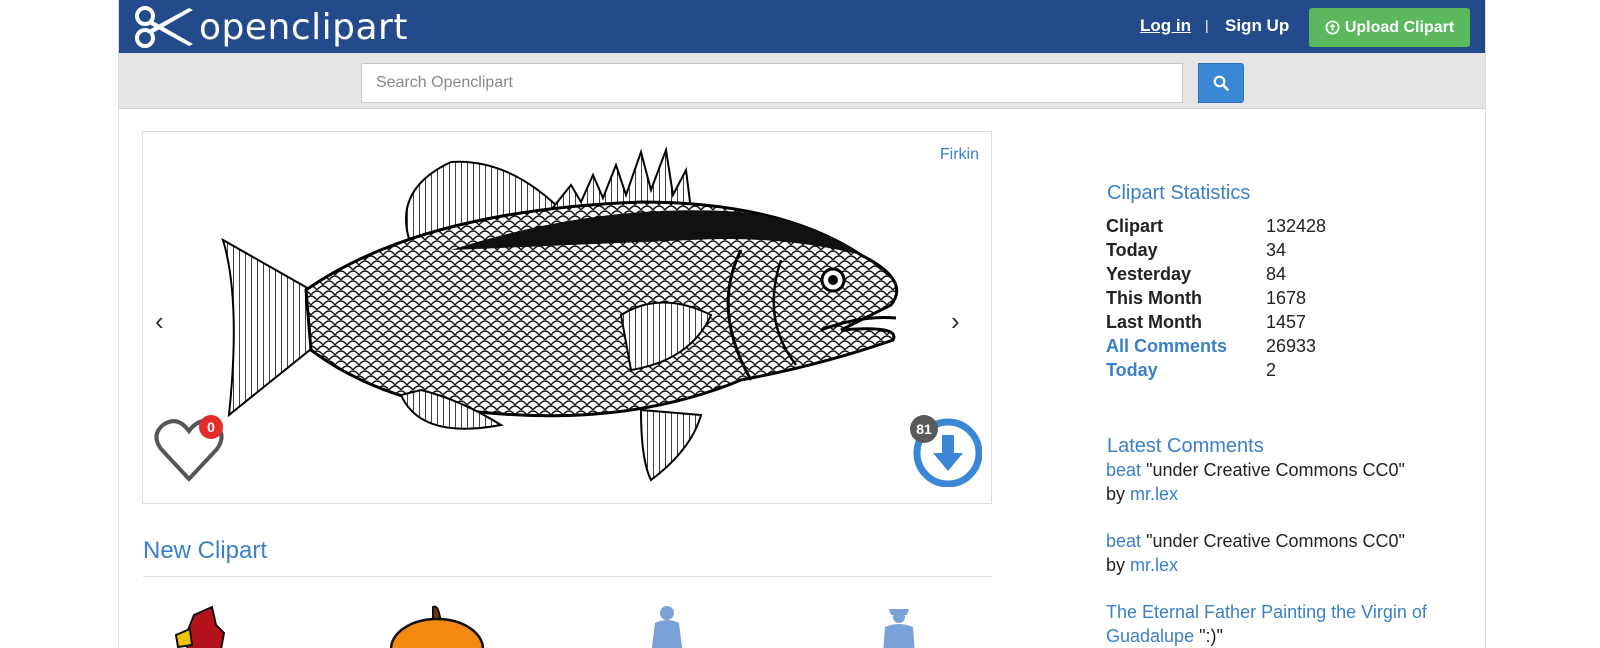  What do you see at coordinates (1185, 446) in the screenshot?
I see `latest-comments-heading: Latest Comments` at bounding box center [1185, 446].